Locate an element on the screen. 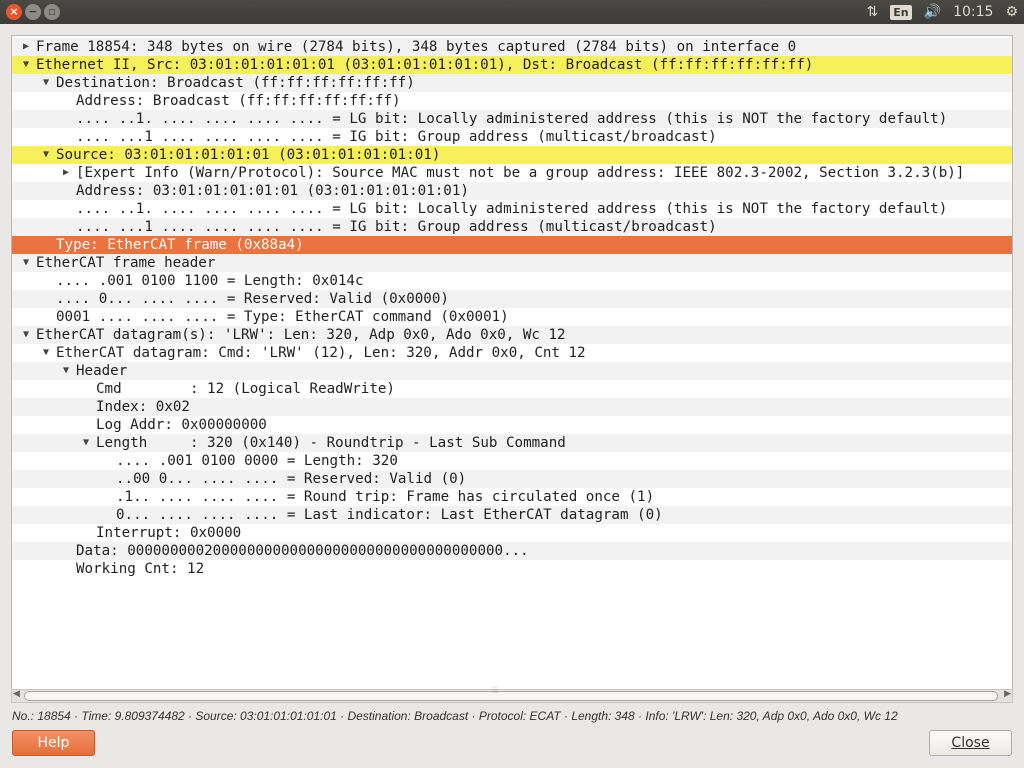 The height and width of the screenshot is (768, 1024). scroll-right-icon: ▶ is located at coordinates (1007, 694).